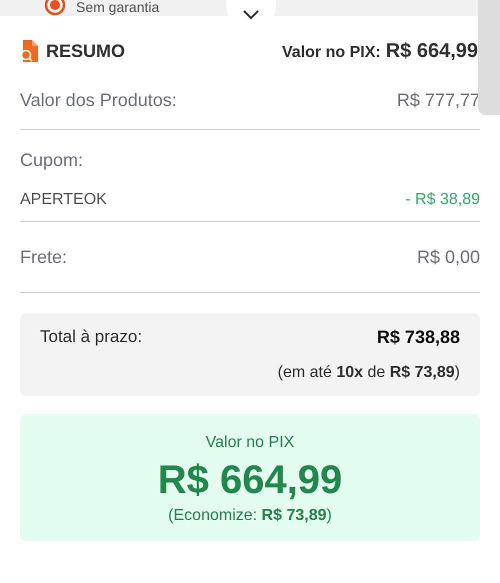  What do you see at coordinates (442, 200) in the screenshot?
I see `discount-value: - R$ 38,89` at bounding box center [442, 200].